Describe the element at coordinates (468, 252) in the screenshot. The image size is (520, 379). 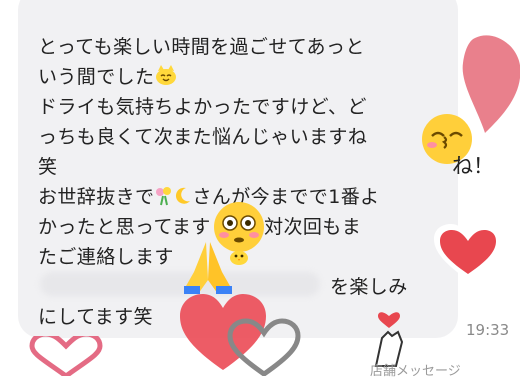
I see `red-heart-sticker` at that location.